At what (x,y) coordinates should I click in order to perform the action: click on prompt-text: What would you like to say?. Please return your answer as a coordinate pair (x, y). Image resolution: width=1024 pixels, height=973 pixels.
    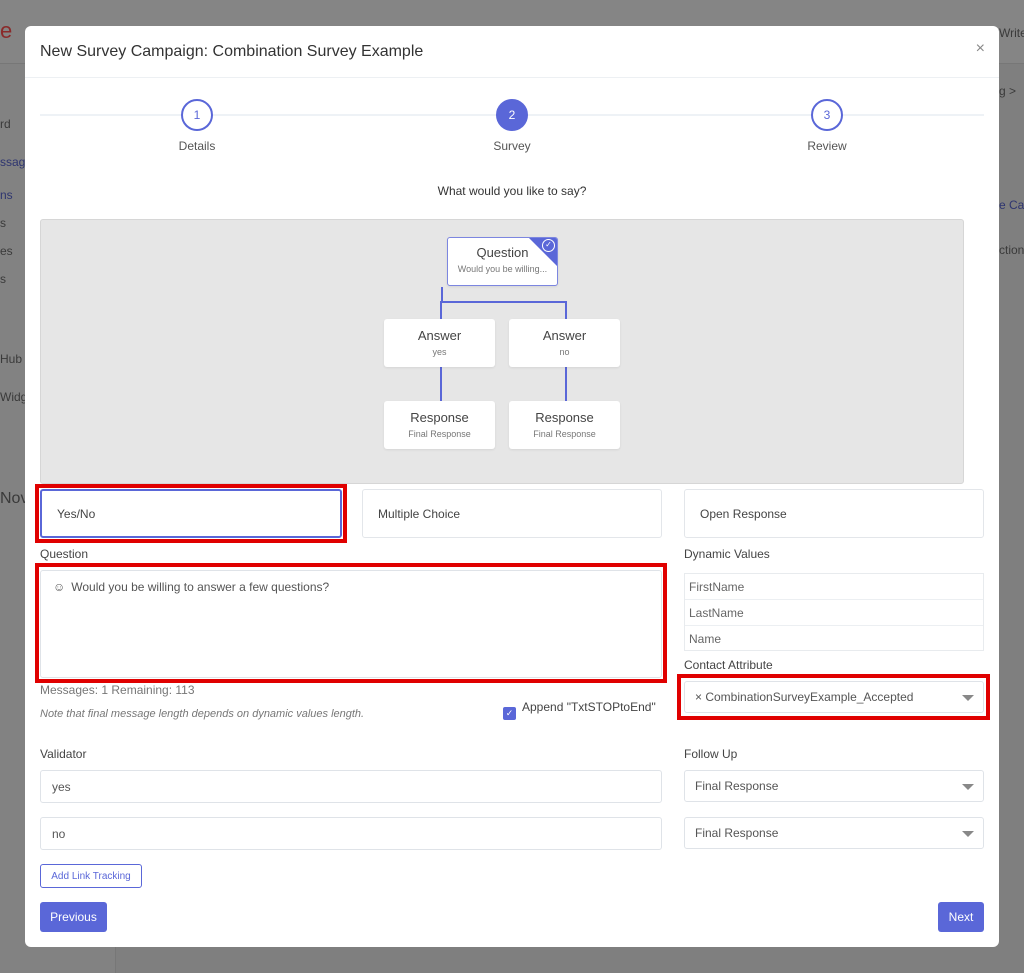
    Looking at the image, I should click on (512, 191).